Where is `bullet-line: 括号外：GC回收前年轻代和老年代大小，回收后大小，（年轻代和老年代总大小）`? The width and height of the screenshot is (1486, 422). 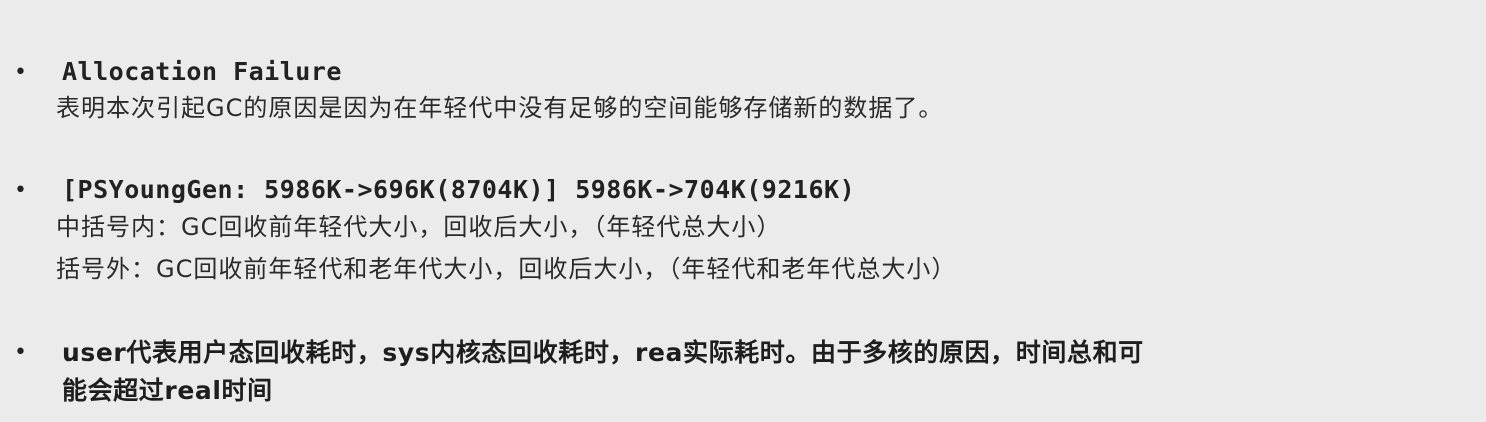 bullet-line: 括号外：GC回收前年轻代和老年代大小，回收后大小，（年轻代和老年代总大小） is located at coordinates (506, 269).